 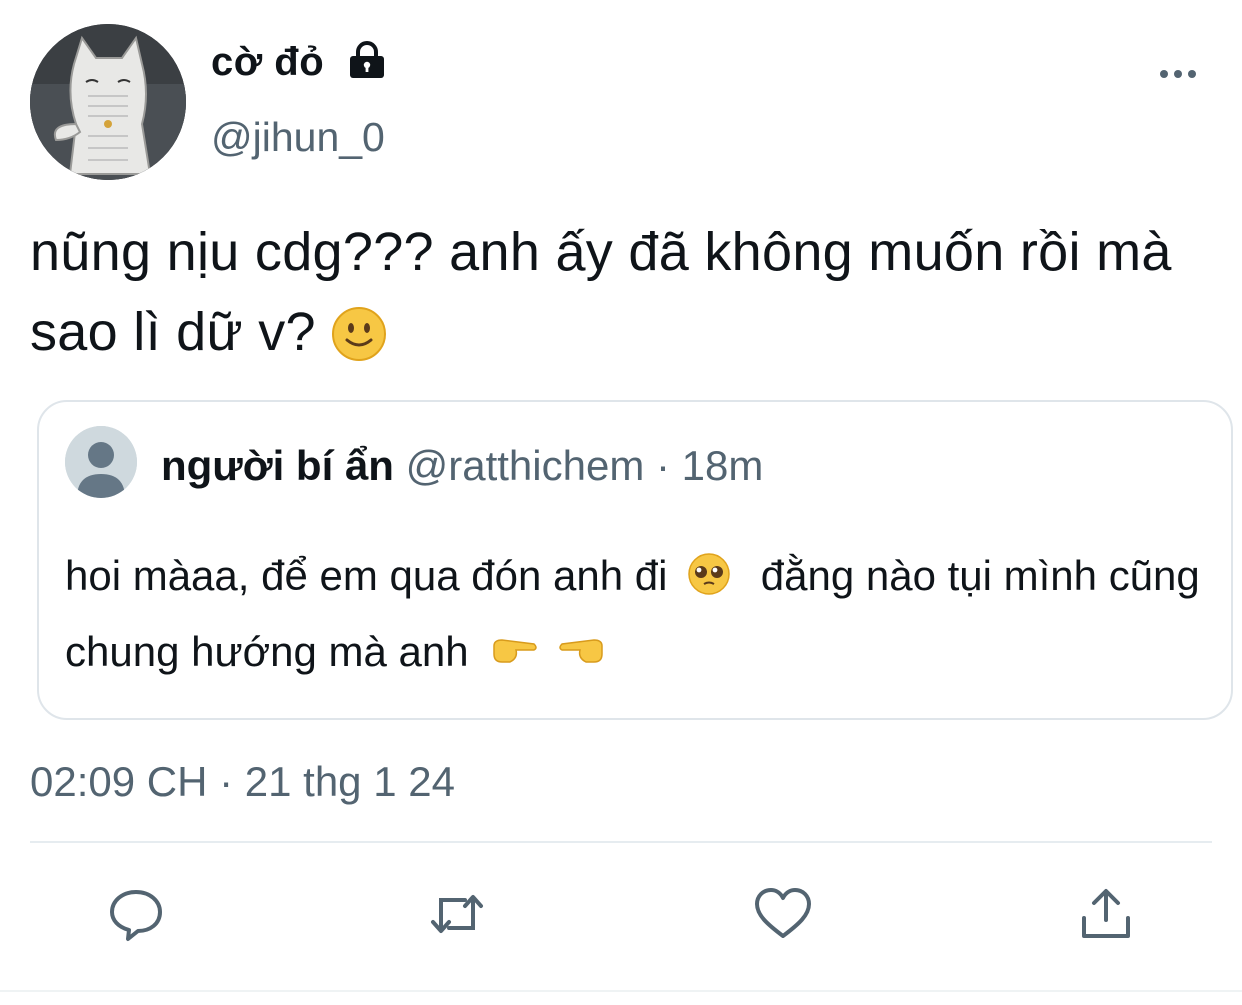 I want to click on lock-icon, so click(x=367, y=59).